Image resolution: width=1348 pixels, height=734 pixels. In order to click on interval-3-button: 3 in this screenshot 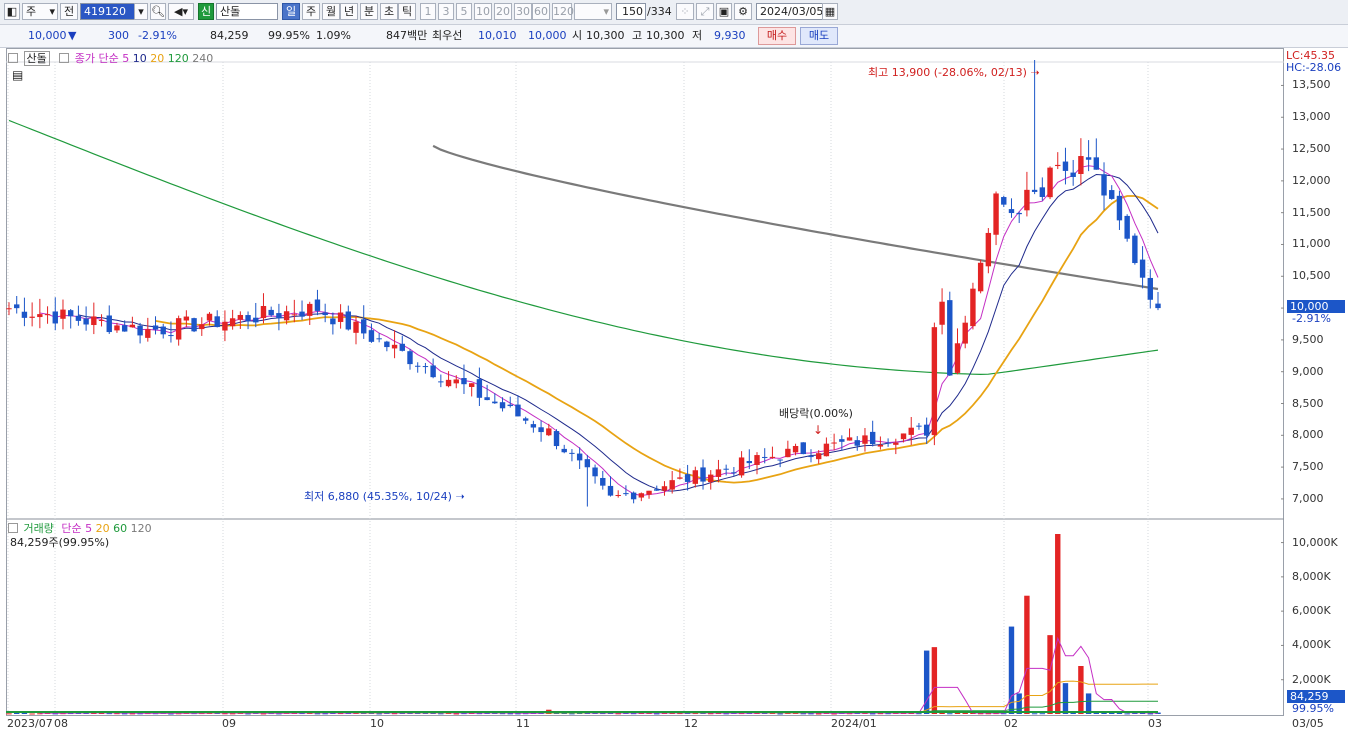, I will do `click(446, 11)`.